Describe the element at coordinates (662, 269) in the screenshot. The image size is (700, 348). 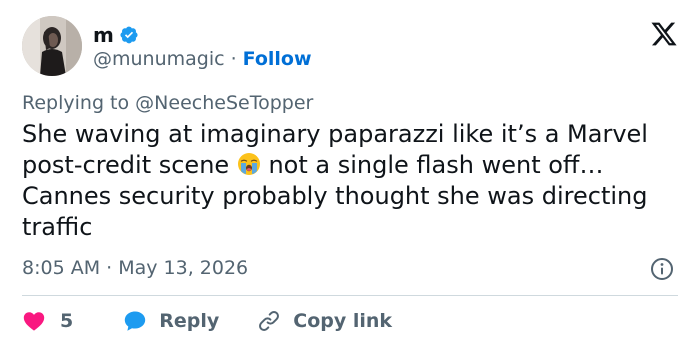
I see `info-icon` at that location.